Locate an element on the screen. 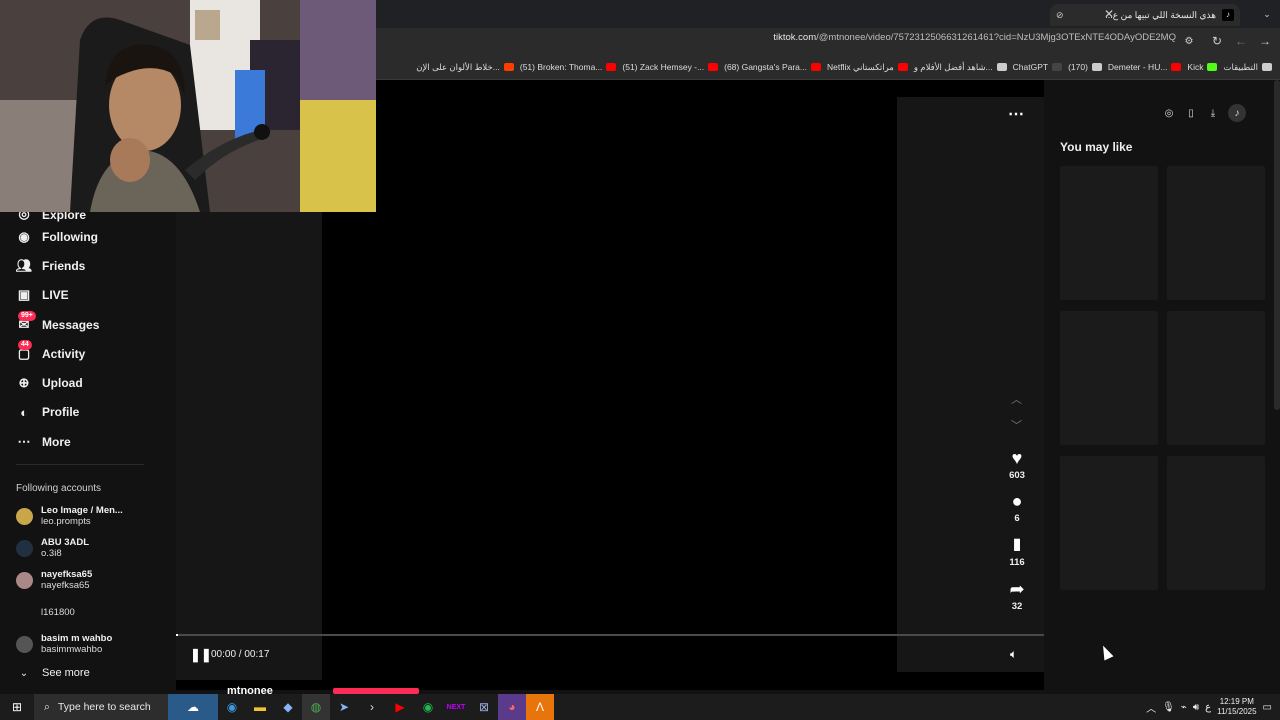  app-orange-icon: Λ is located at coordinates (540, 707).